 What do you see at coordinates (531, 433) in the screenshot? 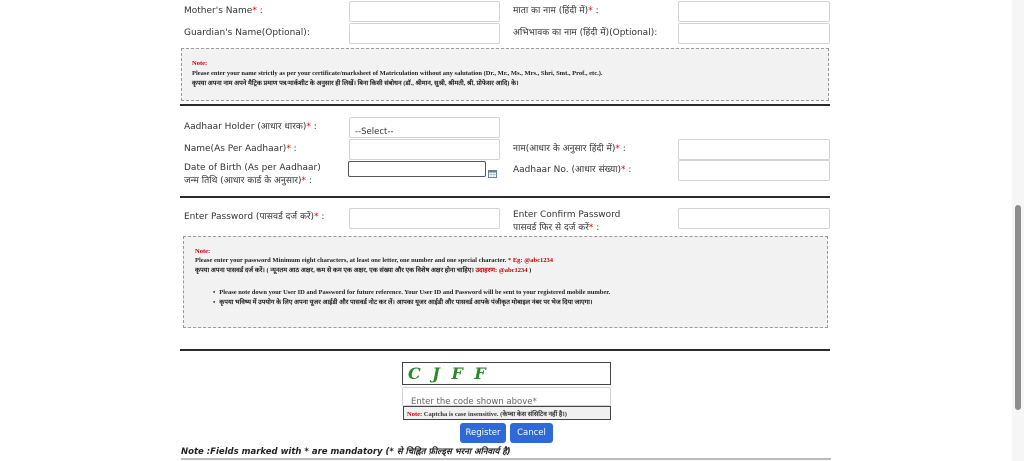
I see `cancel-button: Cancel` at bounding box center [531, 433].